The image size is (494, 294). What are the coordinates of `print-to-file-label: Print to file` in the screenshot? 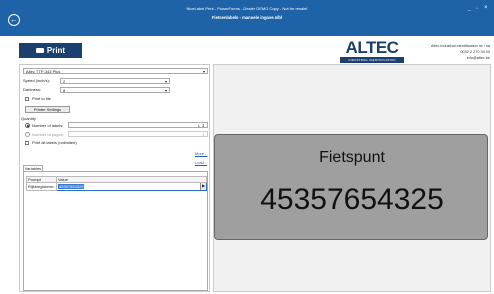 It's located at (41, 98).